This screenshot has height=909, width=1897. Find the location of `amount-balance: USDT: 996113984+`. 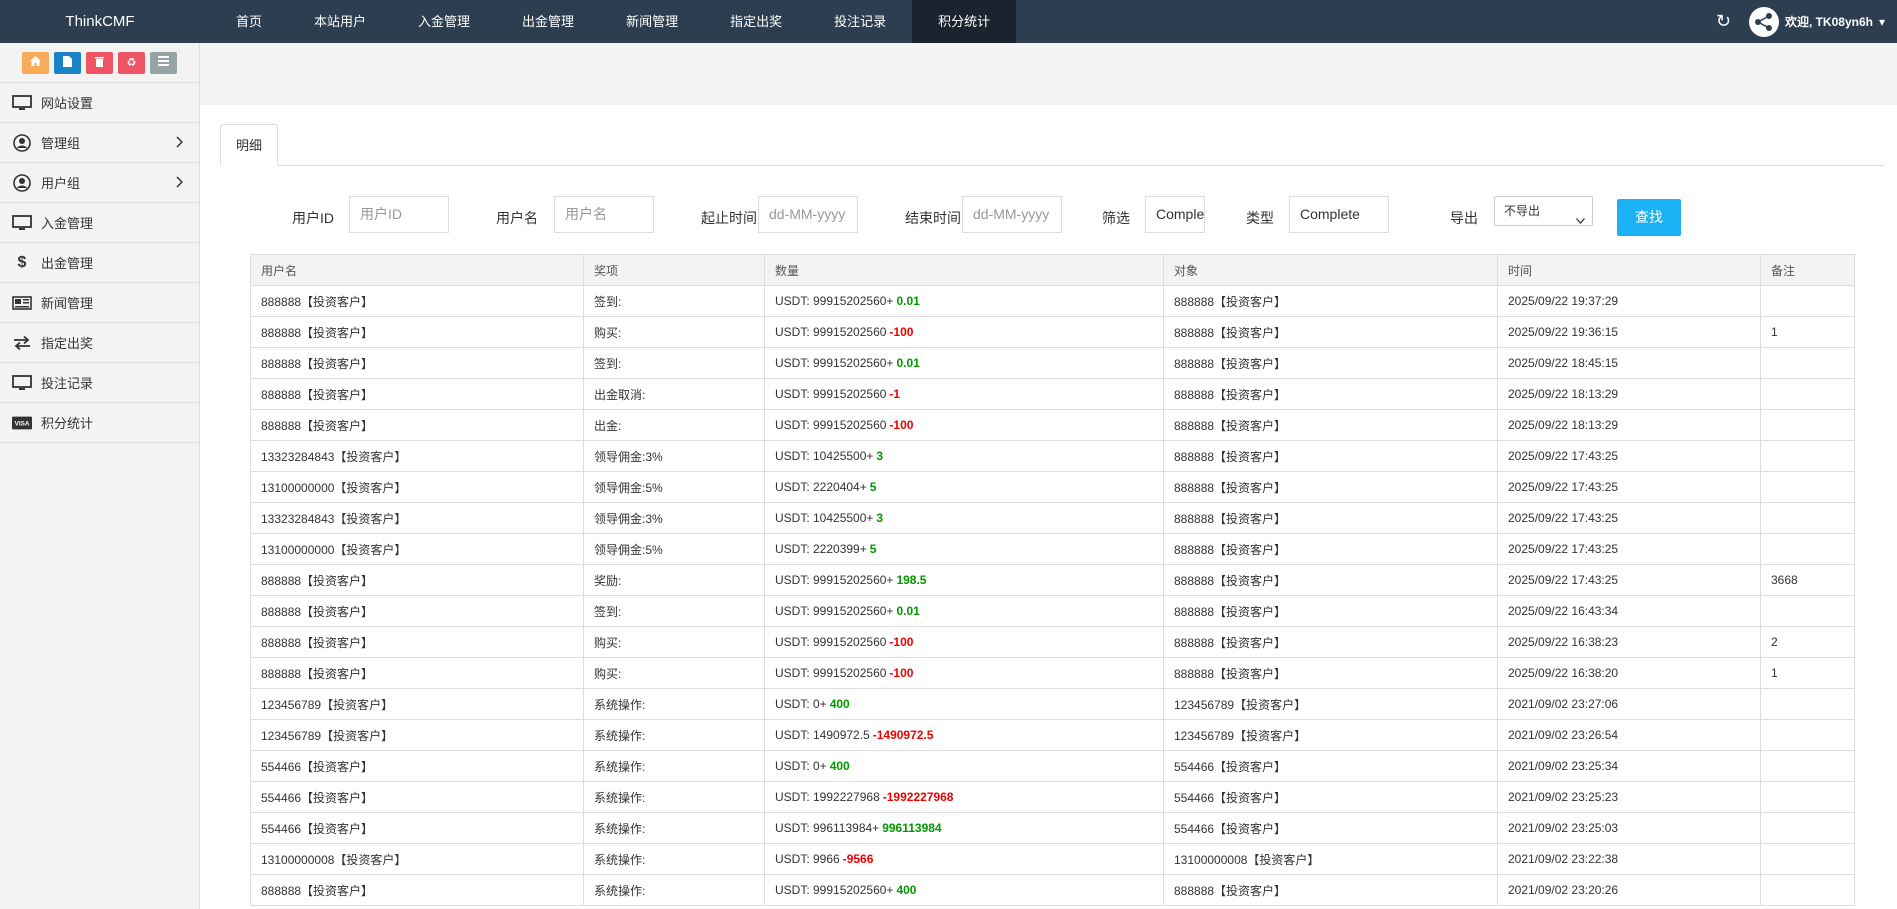

amount-balance: USDT: 996113984+ is located at coordinates (827, 828).